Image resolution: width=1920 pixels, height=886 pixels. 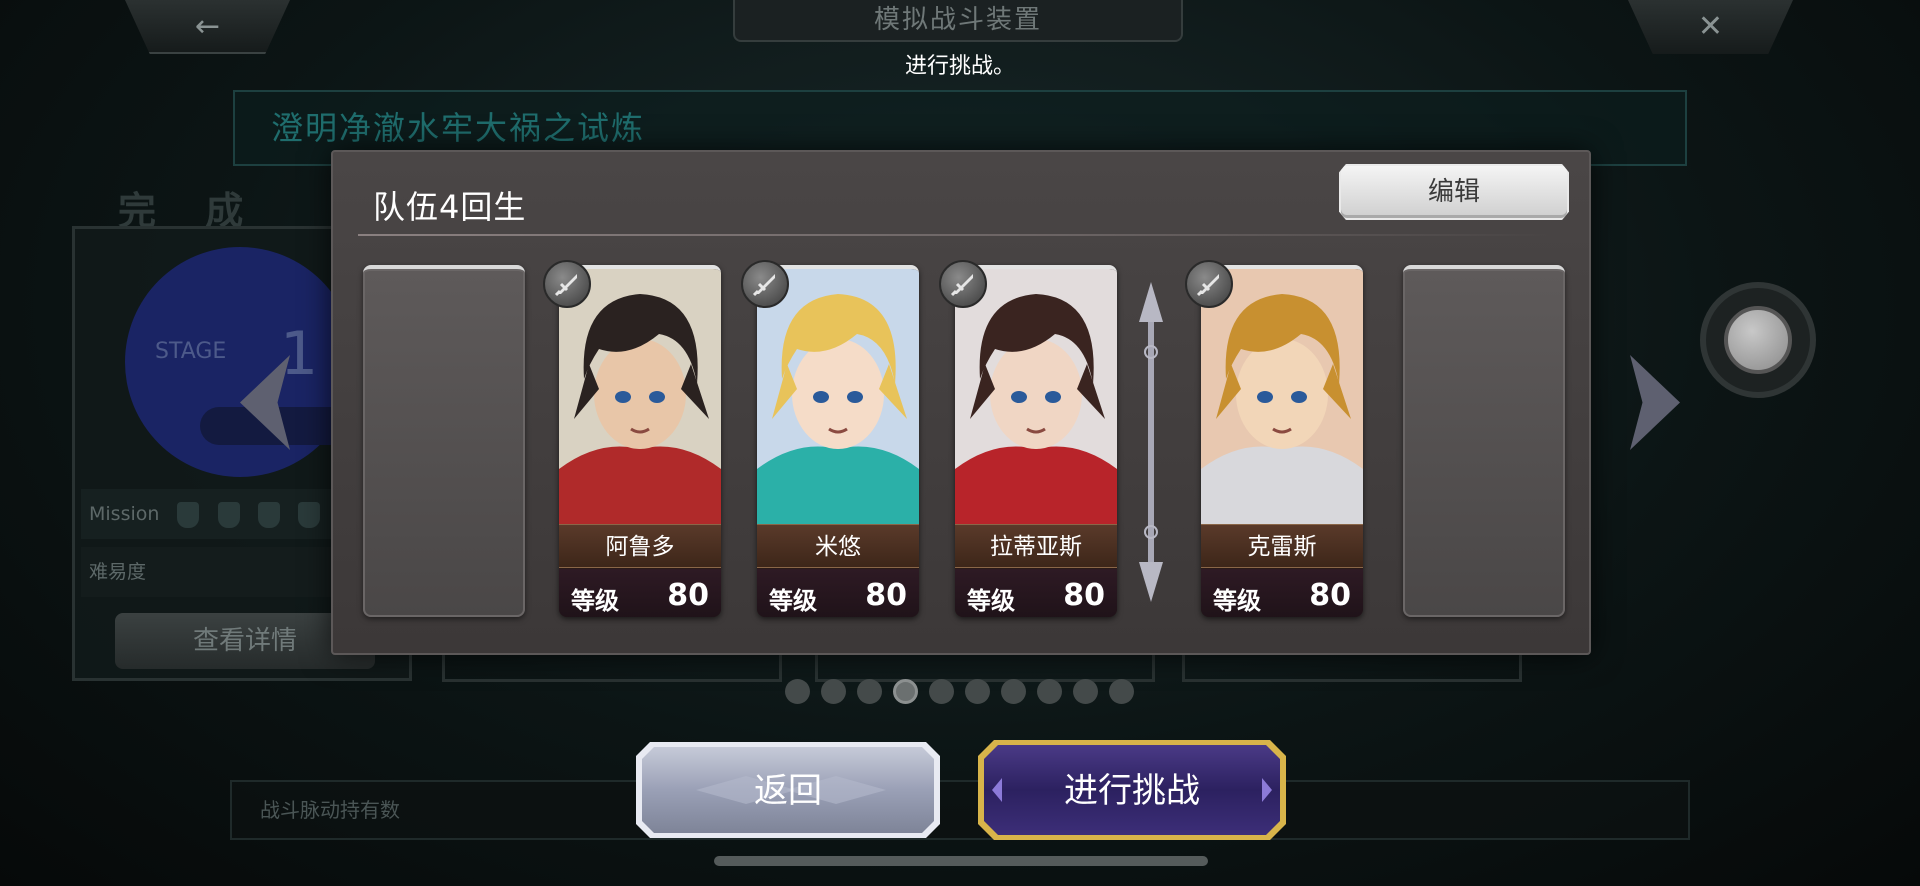 I want to click on return-button: 返回, so click(x=788, y=790).